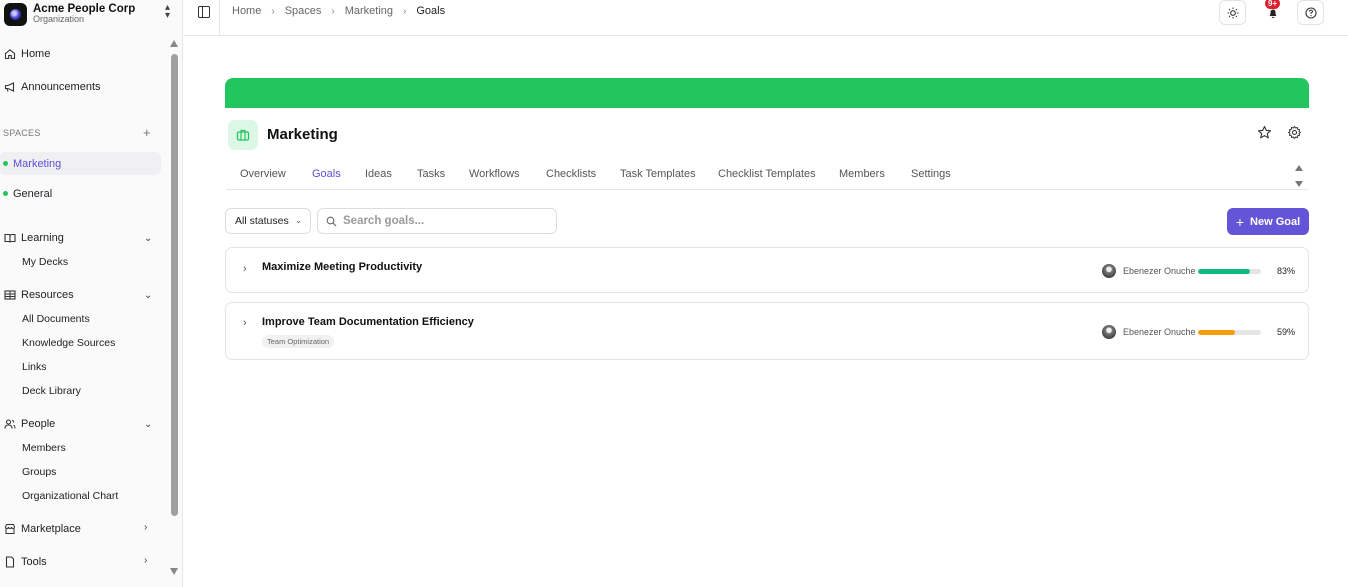  I want to click on tab-checklist-templates: Checklist Templates, so click(767, 174).